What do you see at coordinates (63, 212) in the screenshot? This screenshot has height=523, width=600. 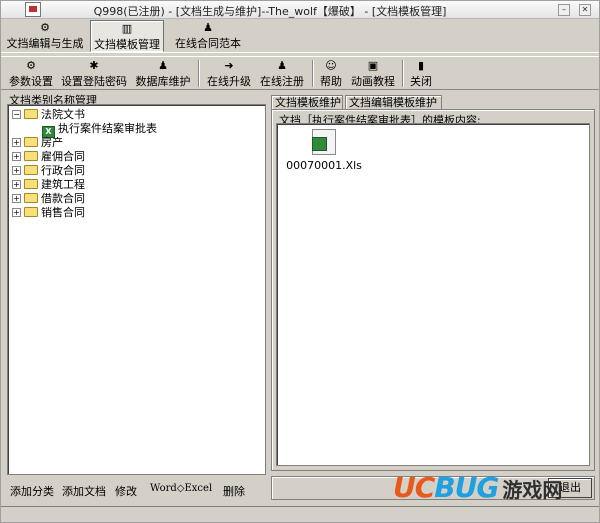 I see `tree-node-label: 销售合同` at bounding box center [63, 212].